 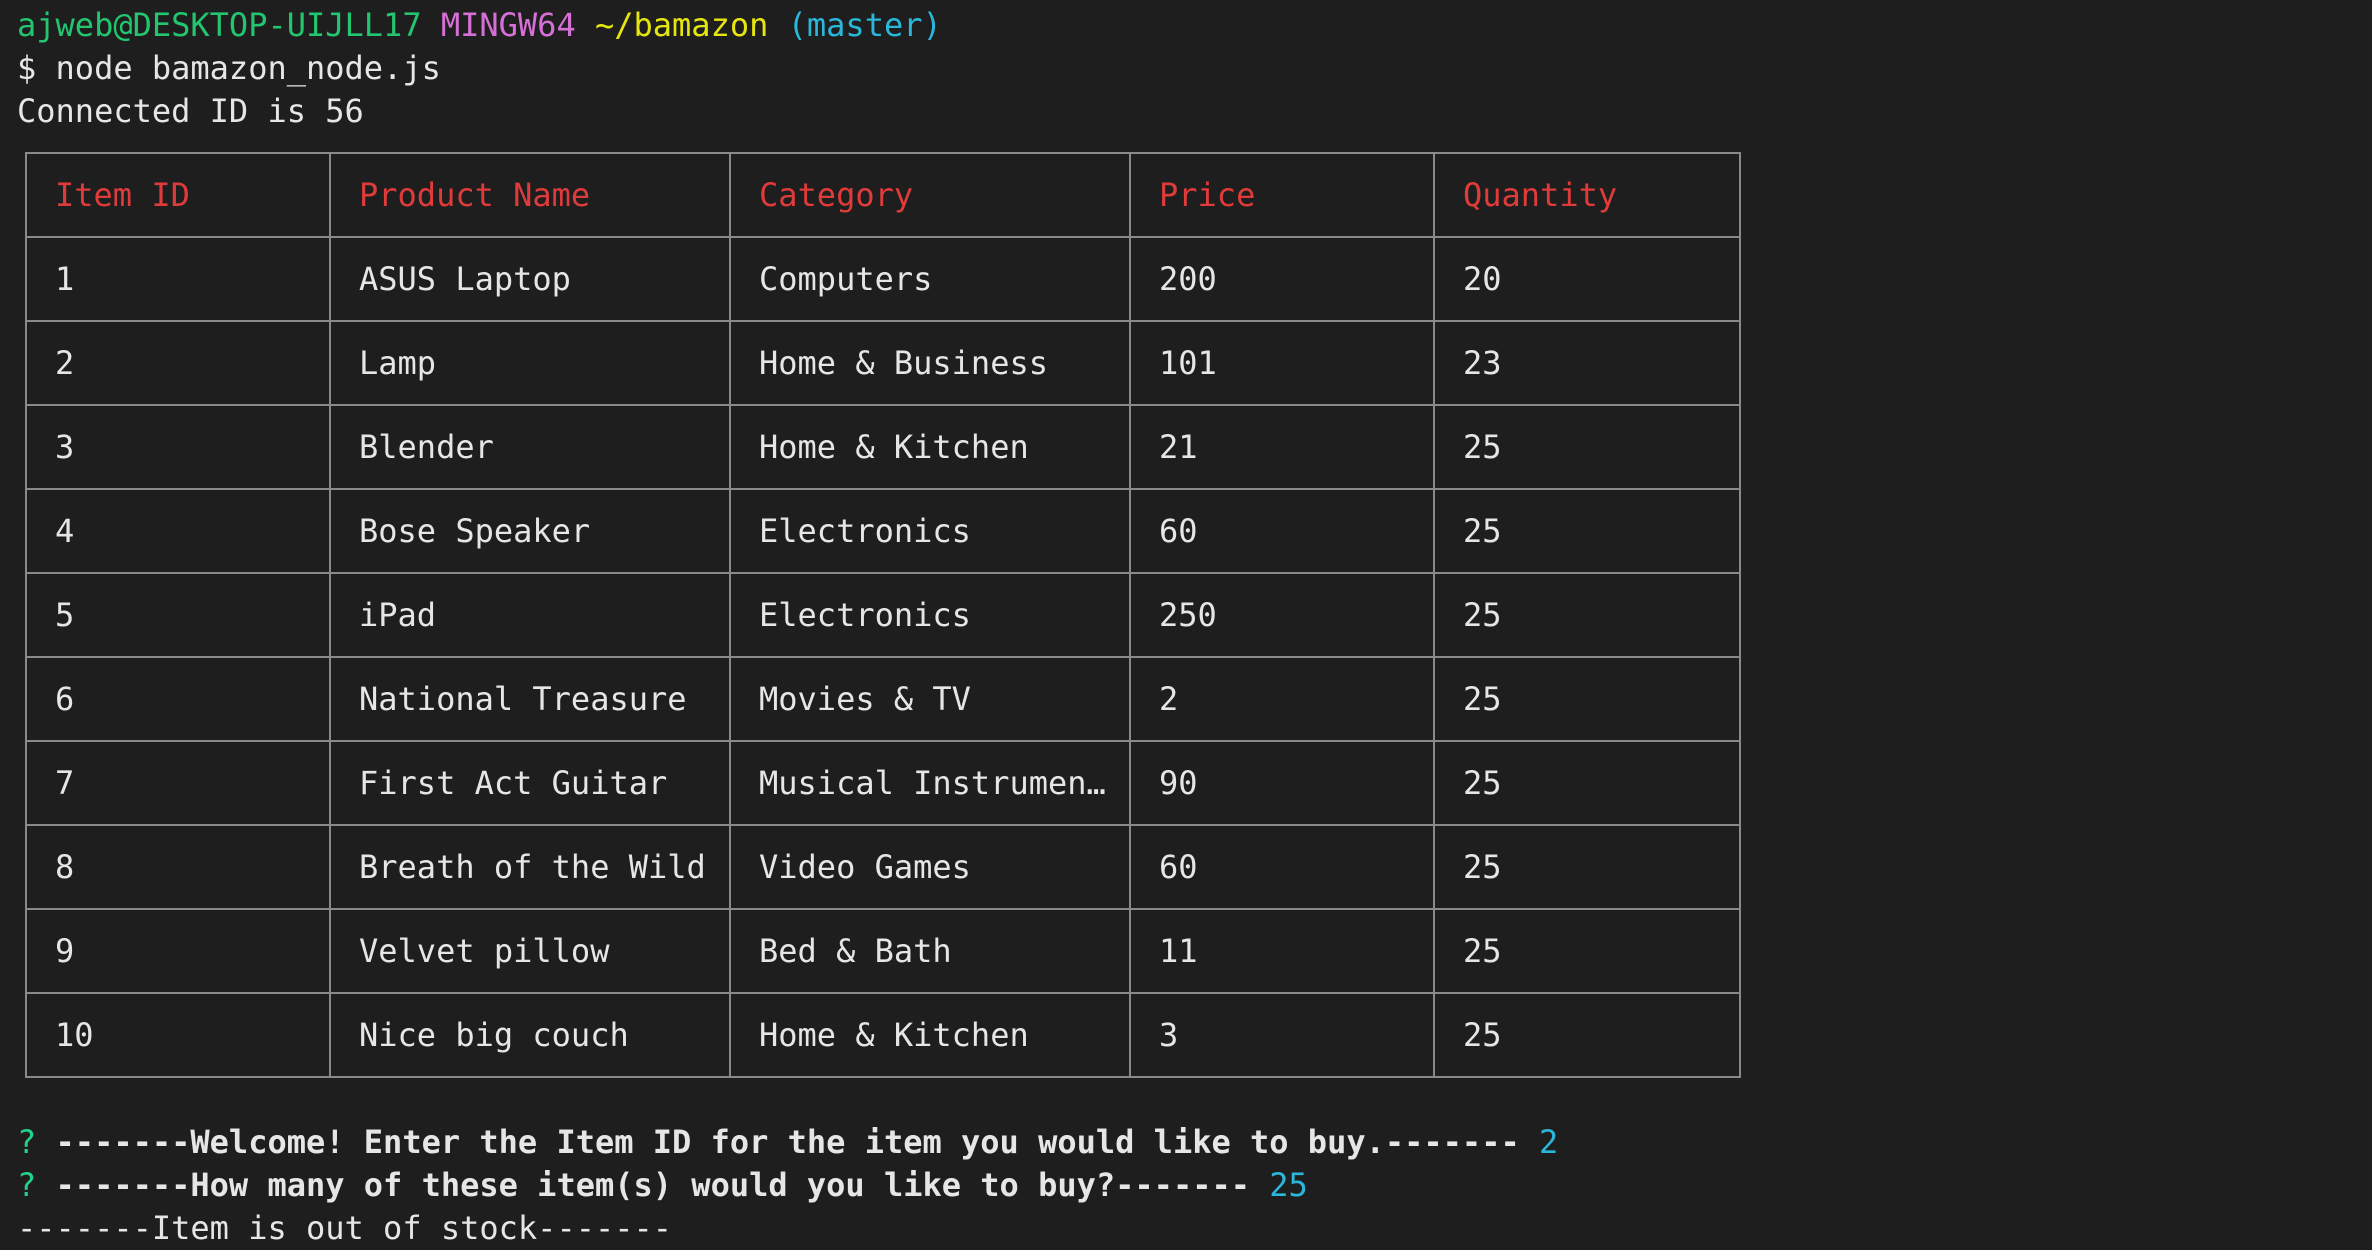 I want to click on cell-price: 250, so click(x=1282, y=615).